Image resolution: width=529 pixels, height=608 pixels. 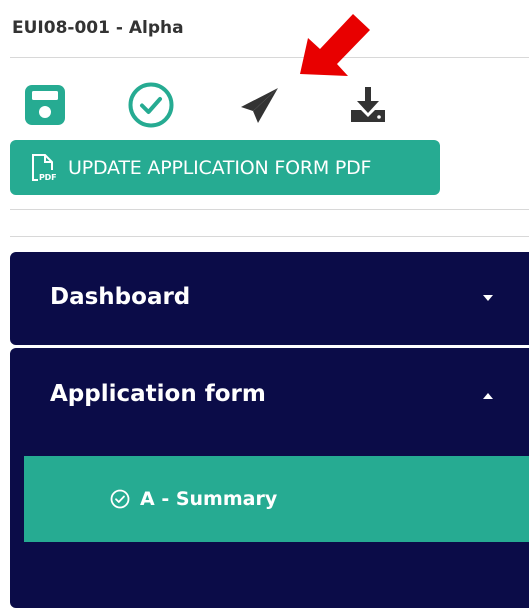 I want to click on pdf-icon-text: PDF, so click(x=47, y=177).